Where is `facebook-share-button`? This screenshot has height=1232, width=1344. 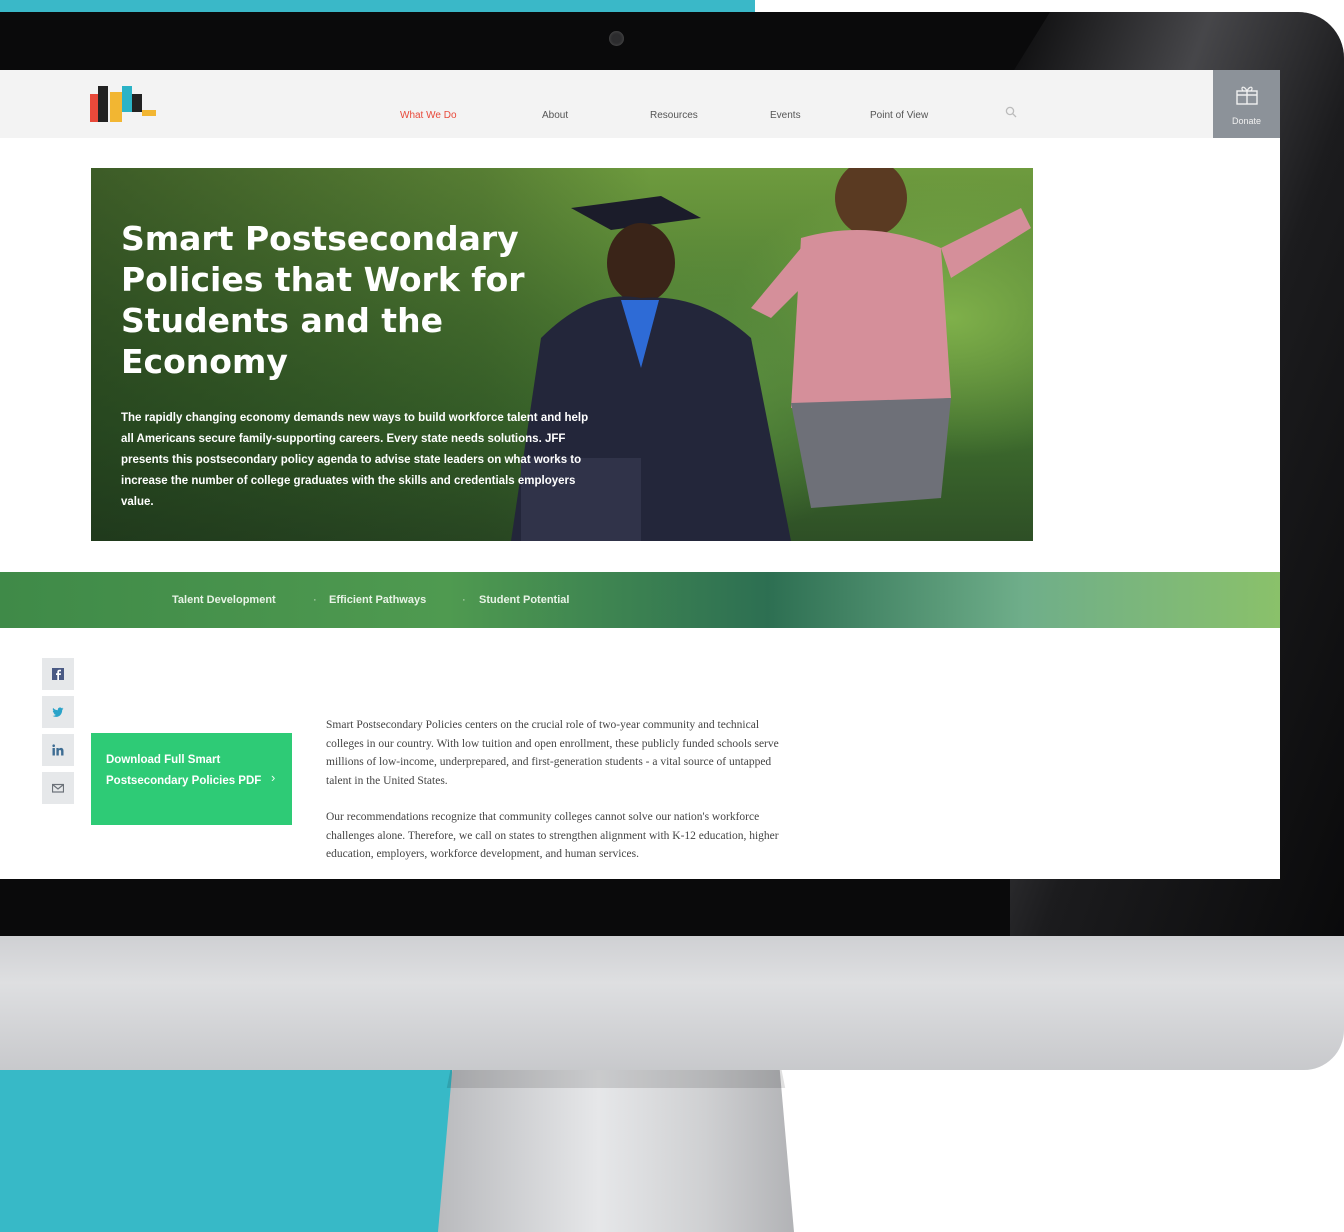
facebook-share-button is located at coordinates (58, 674).